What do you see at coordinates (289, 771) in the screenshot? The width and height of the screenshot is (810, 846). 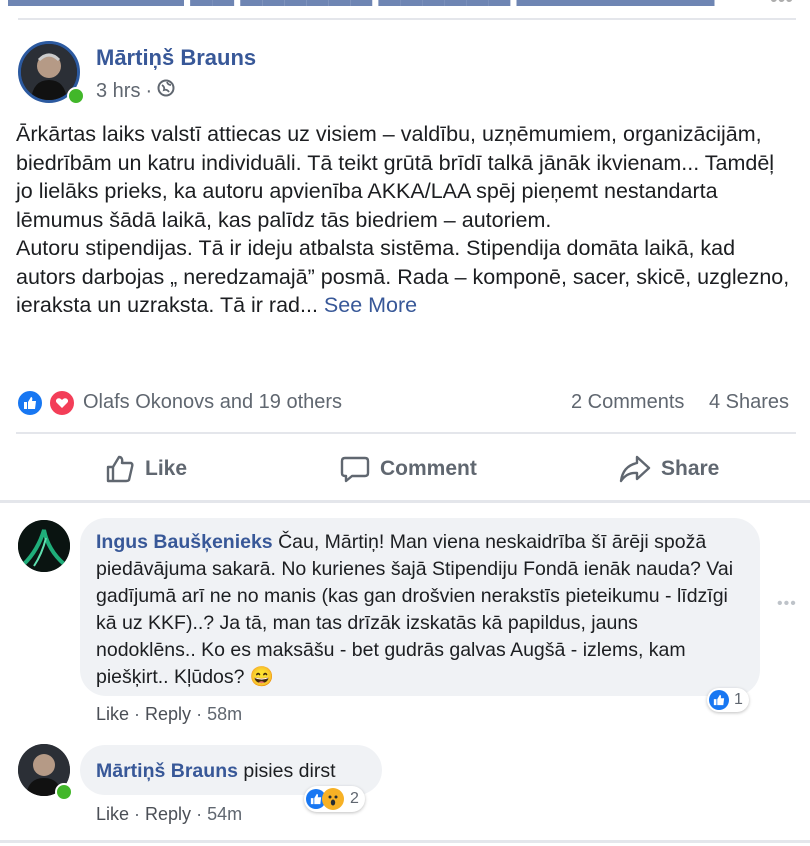 I see `comment-2-body: pisies dirst` at bounding box center [289, 771].